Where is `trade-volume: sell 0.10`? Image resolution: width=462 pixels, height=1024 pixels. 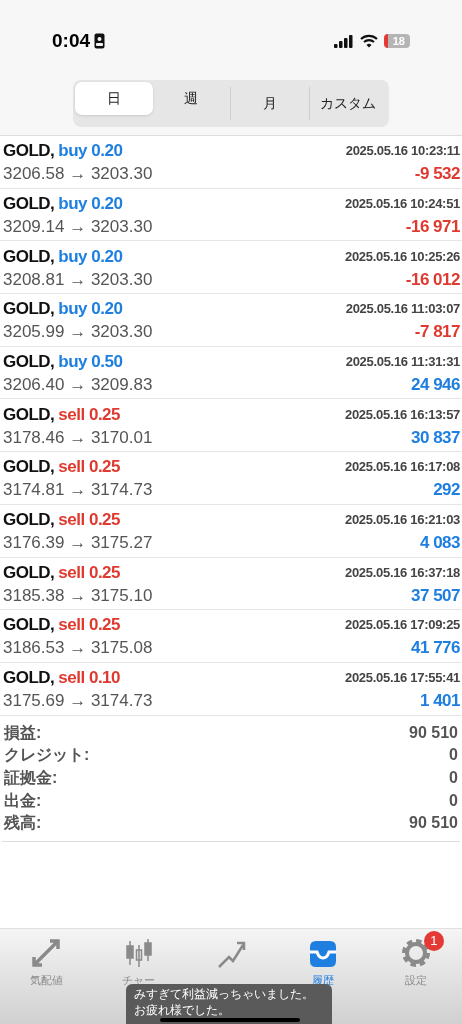
trade-volume: sell 0.10 is located at coordinates (89, 678).